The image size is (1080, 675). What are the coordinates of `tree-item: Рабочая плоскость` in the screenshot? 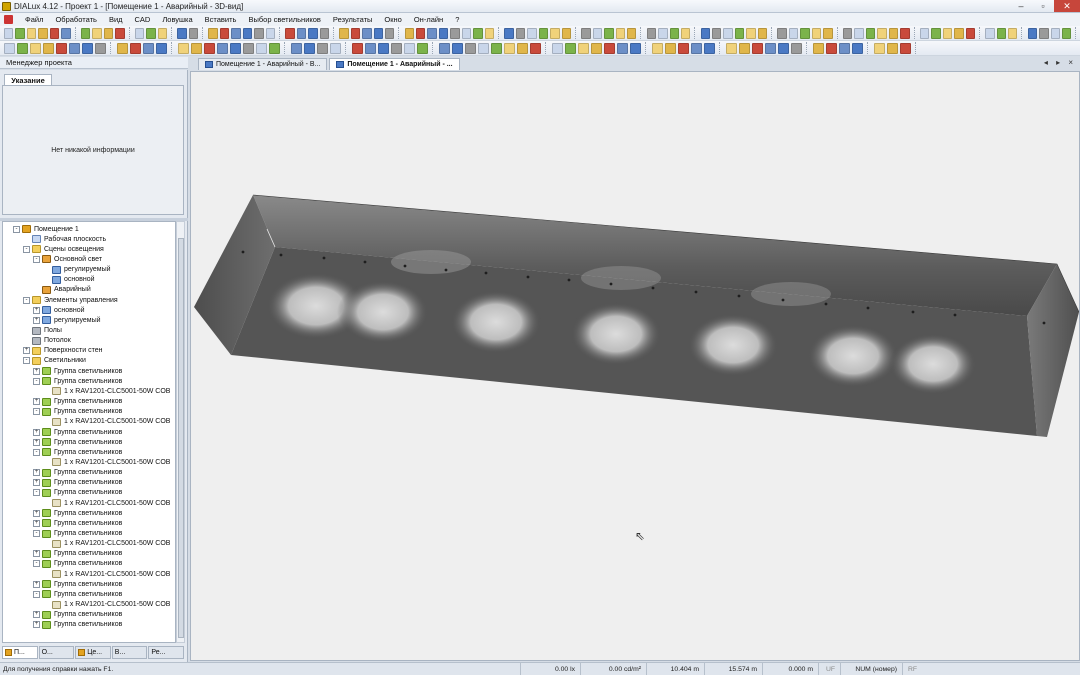 It's located at (64, 239).